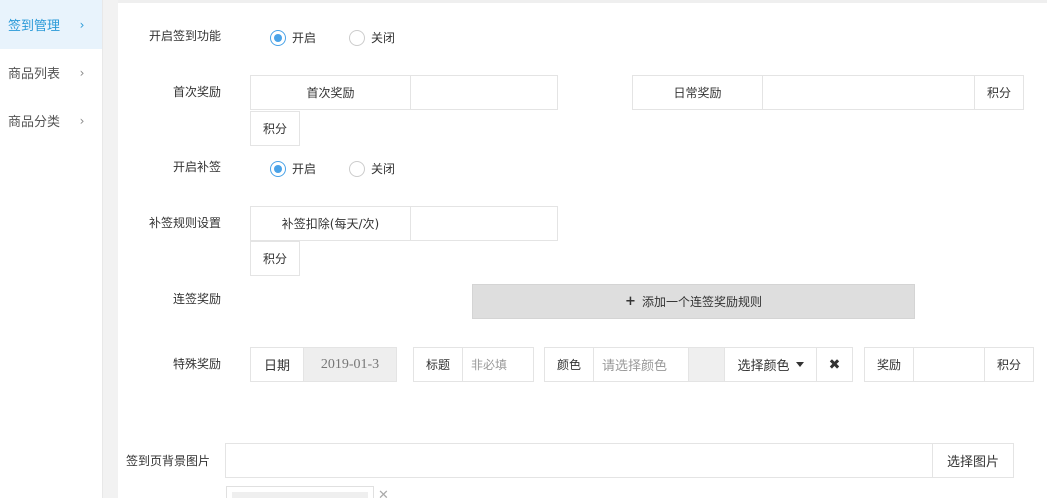 The height and width of the screenshot is (498, 1047). Describe the element at coordinates (999, 92) in the screenshot. I see `daily-reward-unit: 积分` at that location.